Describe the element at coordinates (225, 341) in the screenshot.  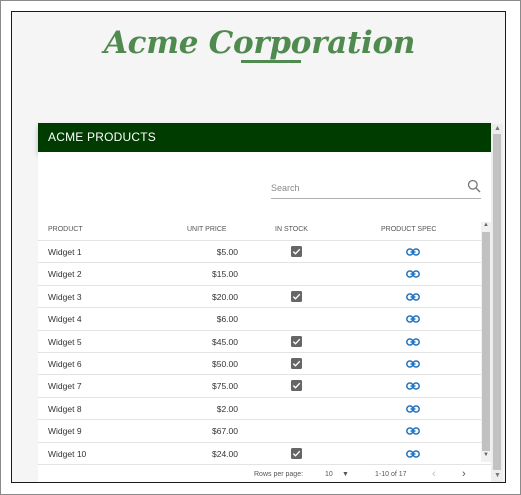
I see `unit-price: $45.00` at that location.